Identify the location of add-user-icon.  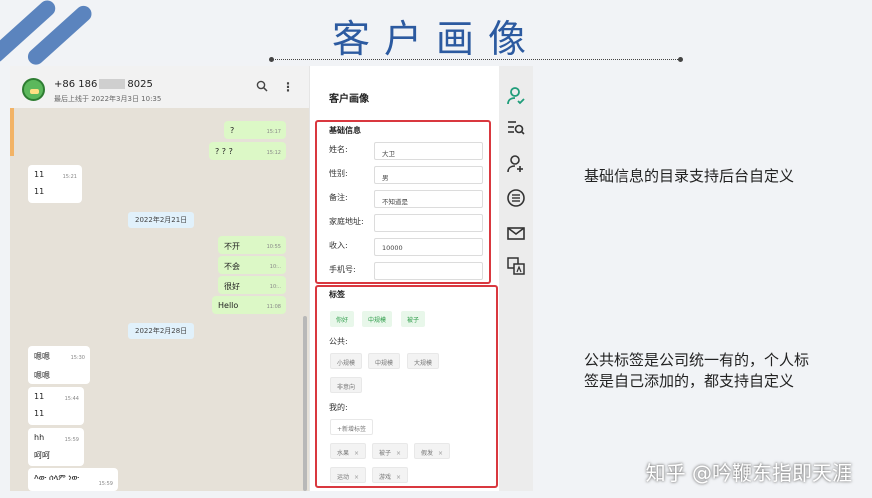
(516, 164).